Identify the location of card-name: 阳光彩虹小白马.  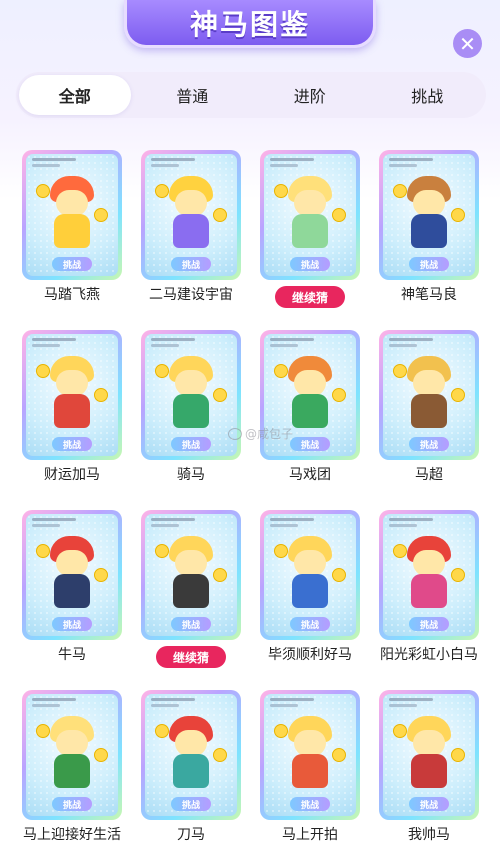
(429, 655).